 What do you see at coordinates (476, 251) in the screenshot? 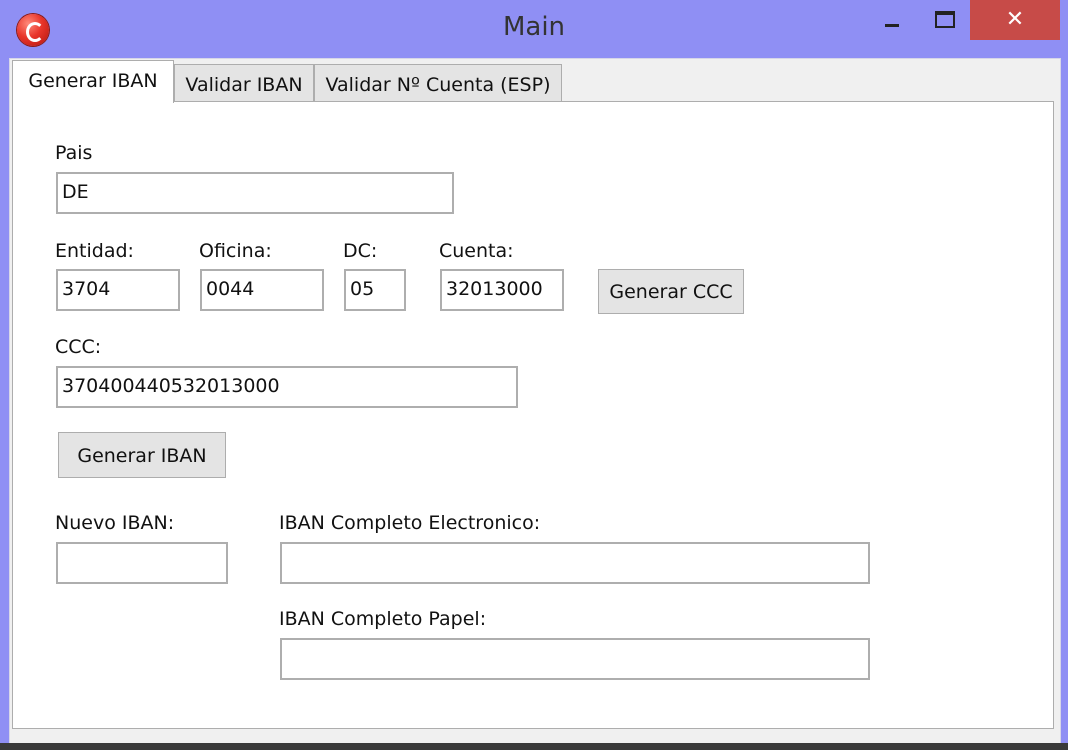
I see `cuenta-label: Cuenta:` at bounding box center [476, 251].